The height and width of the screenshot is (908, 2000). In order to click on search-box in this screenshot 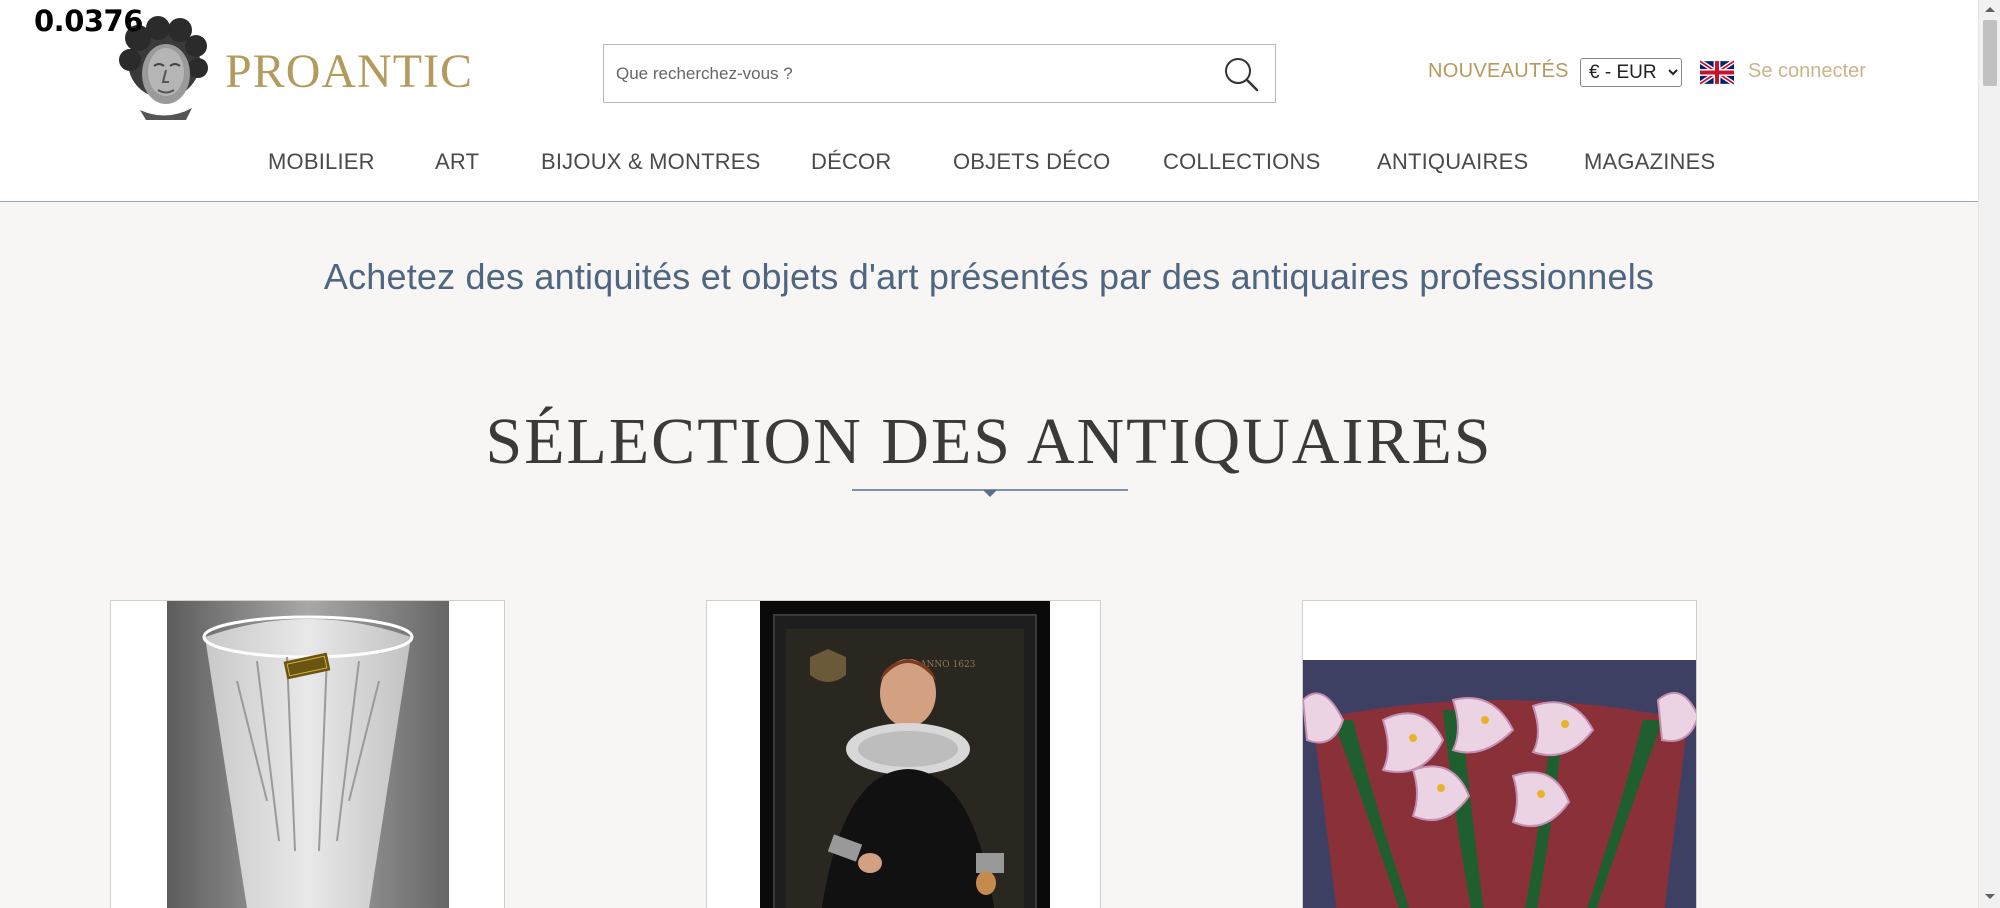, I will do `click(939, 73)`.